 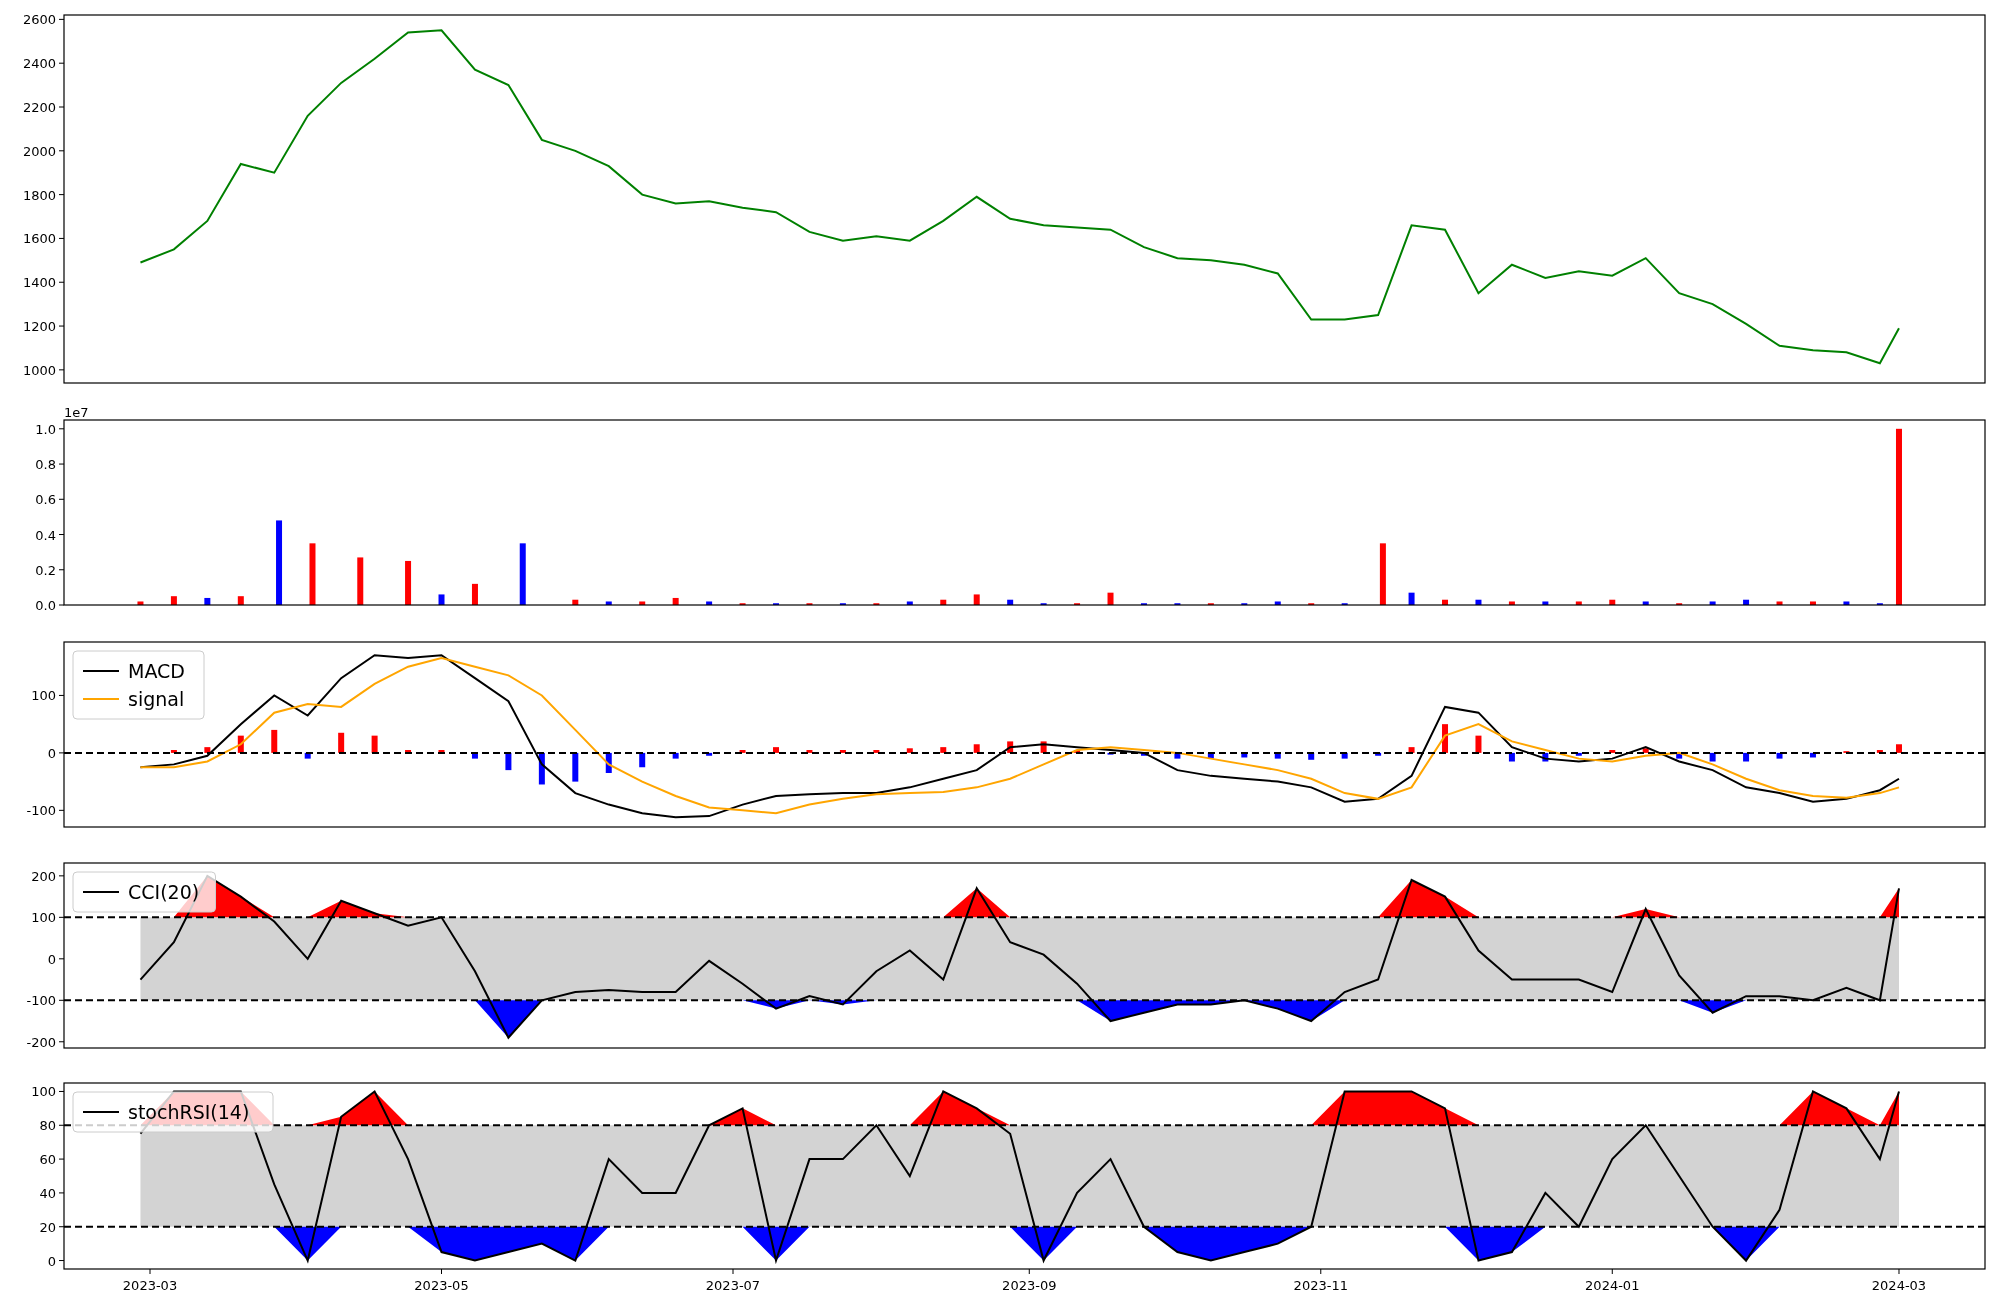 What do you see at coordinates (45, 605) in the screenshot?
I see `axis-tick-label: 0.0` at bounding box center [45, 605].